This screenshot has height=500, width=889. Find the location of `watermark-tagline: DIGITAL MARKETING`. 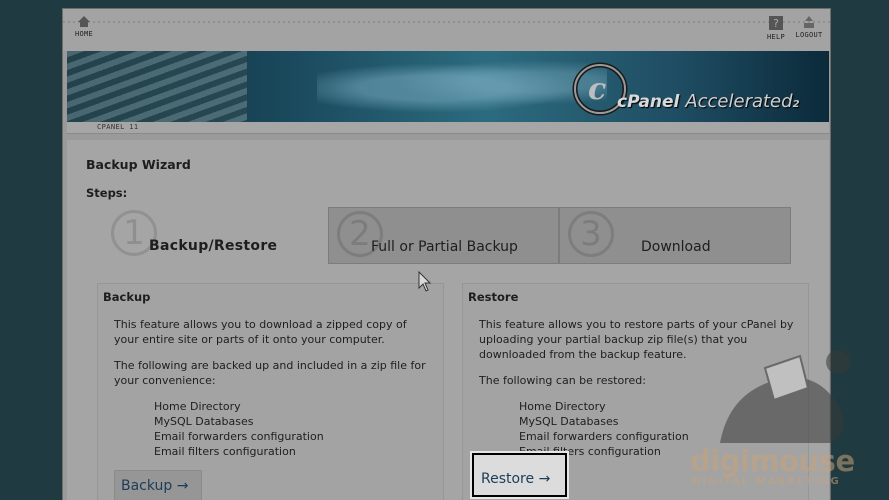

watermark-tagline: DIGITAL MARKETING is located at coordinates (766, 481).